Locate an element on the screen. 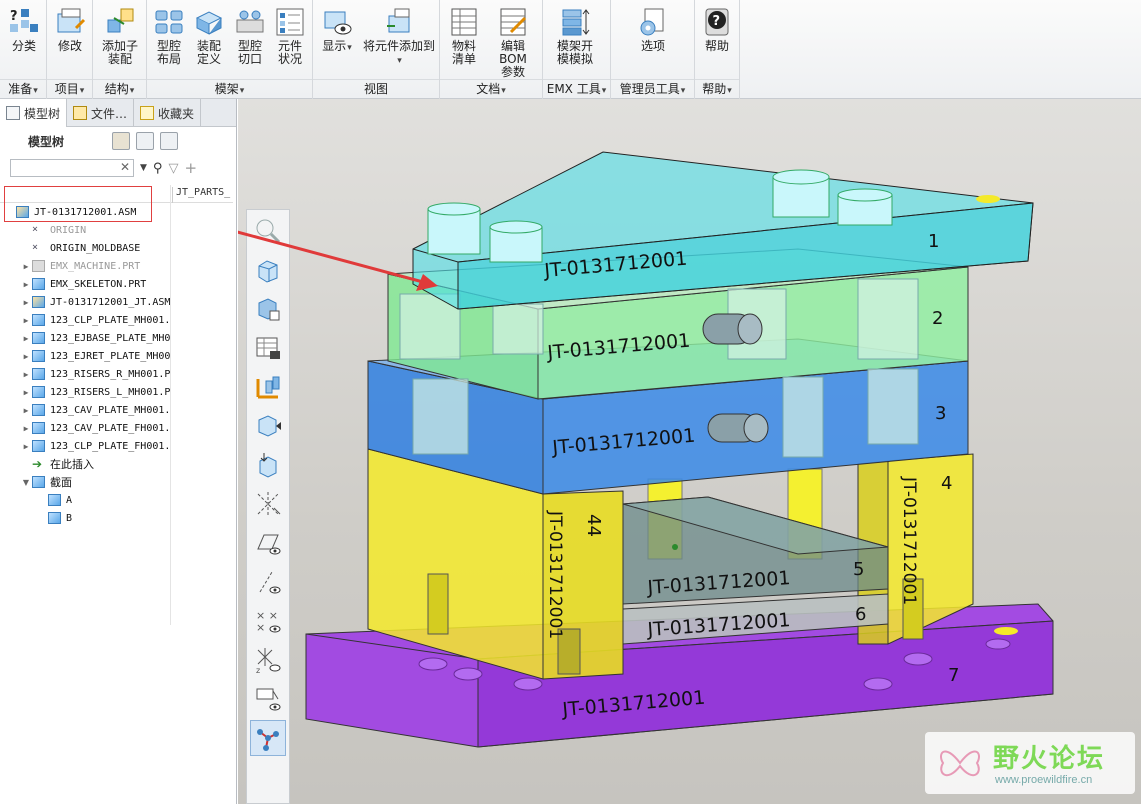  ribbon-group-footer-admin-tools: 管理员工具 is located at coordinates (652, 89).